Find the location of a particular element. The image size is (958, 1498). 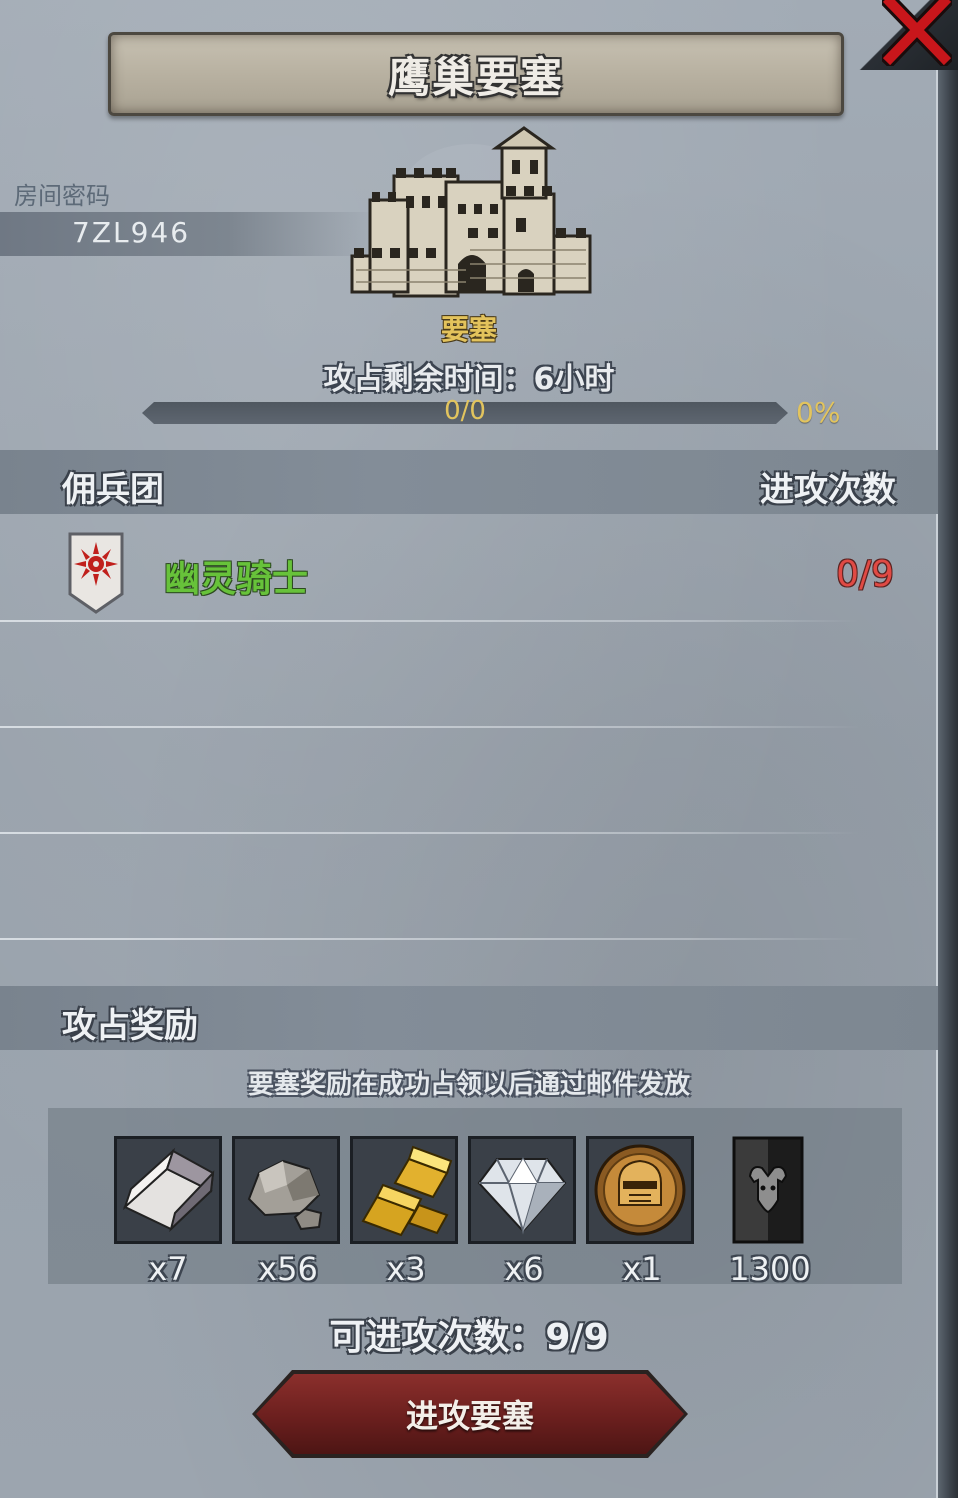

stone-ore-icon is located at coordinates (286, 1190).